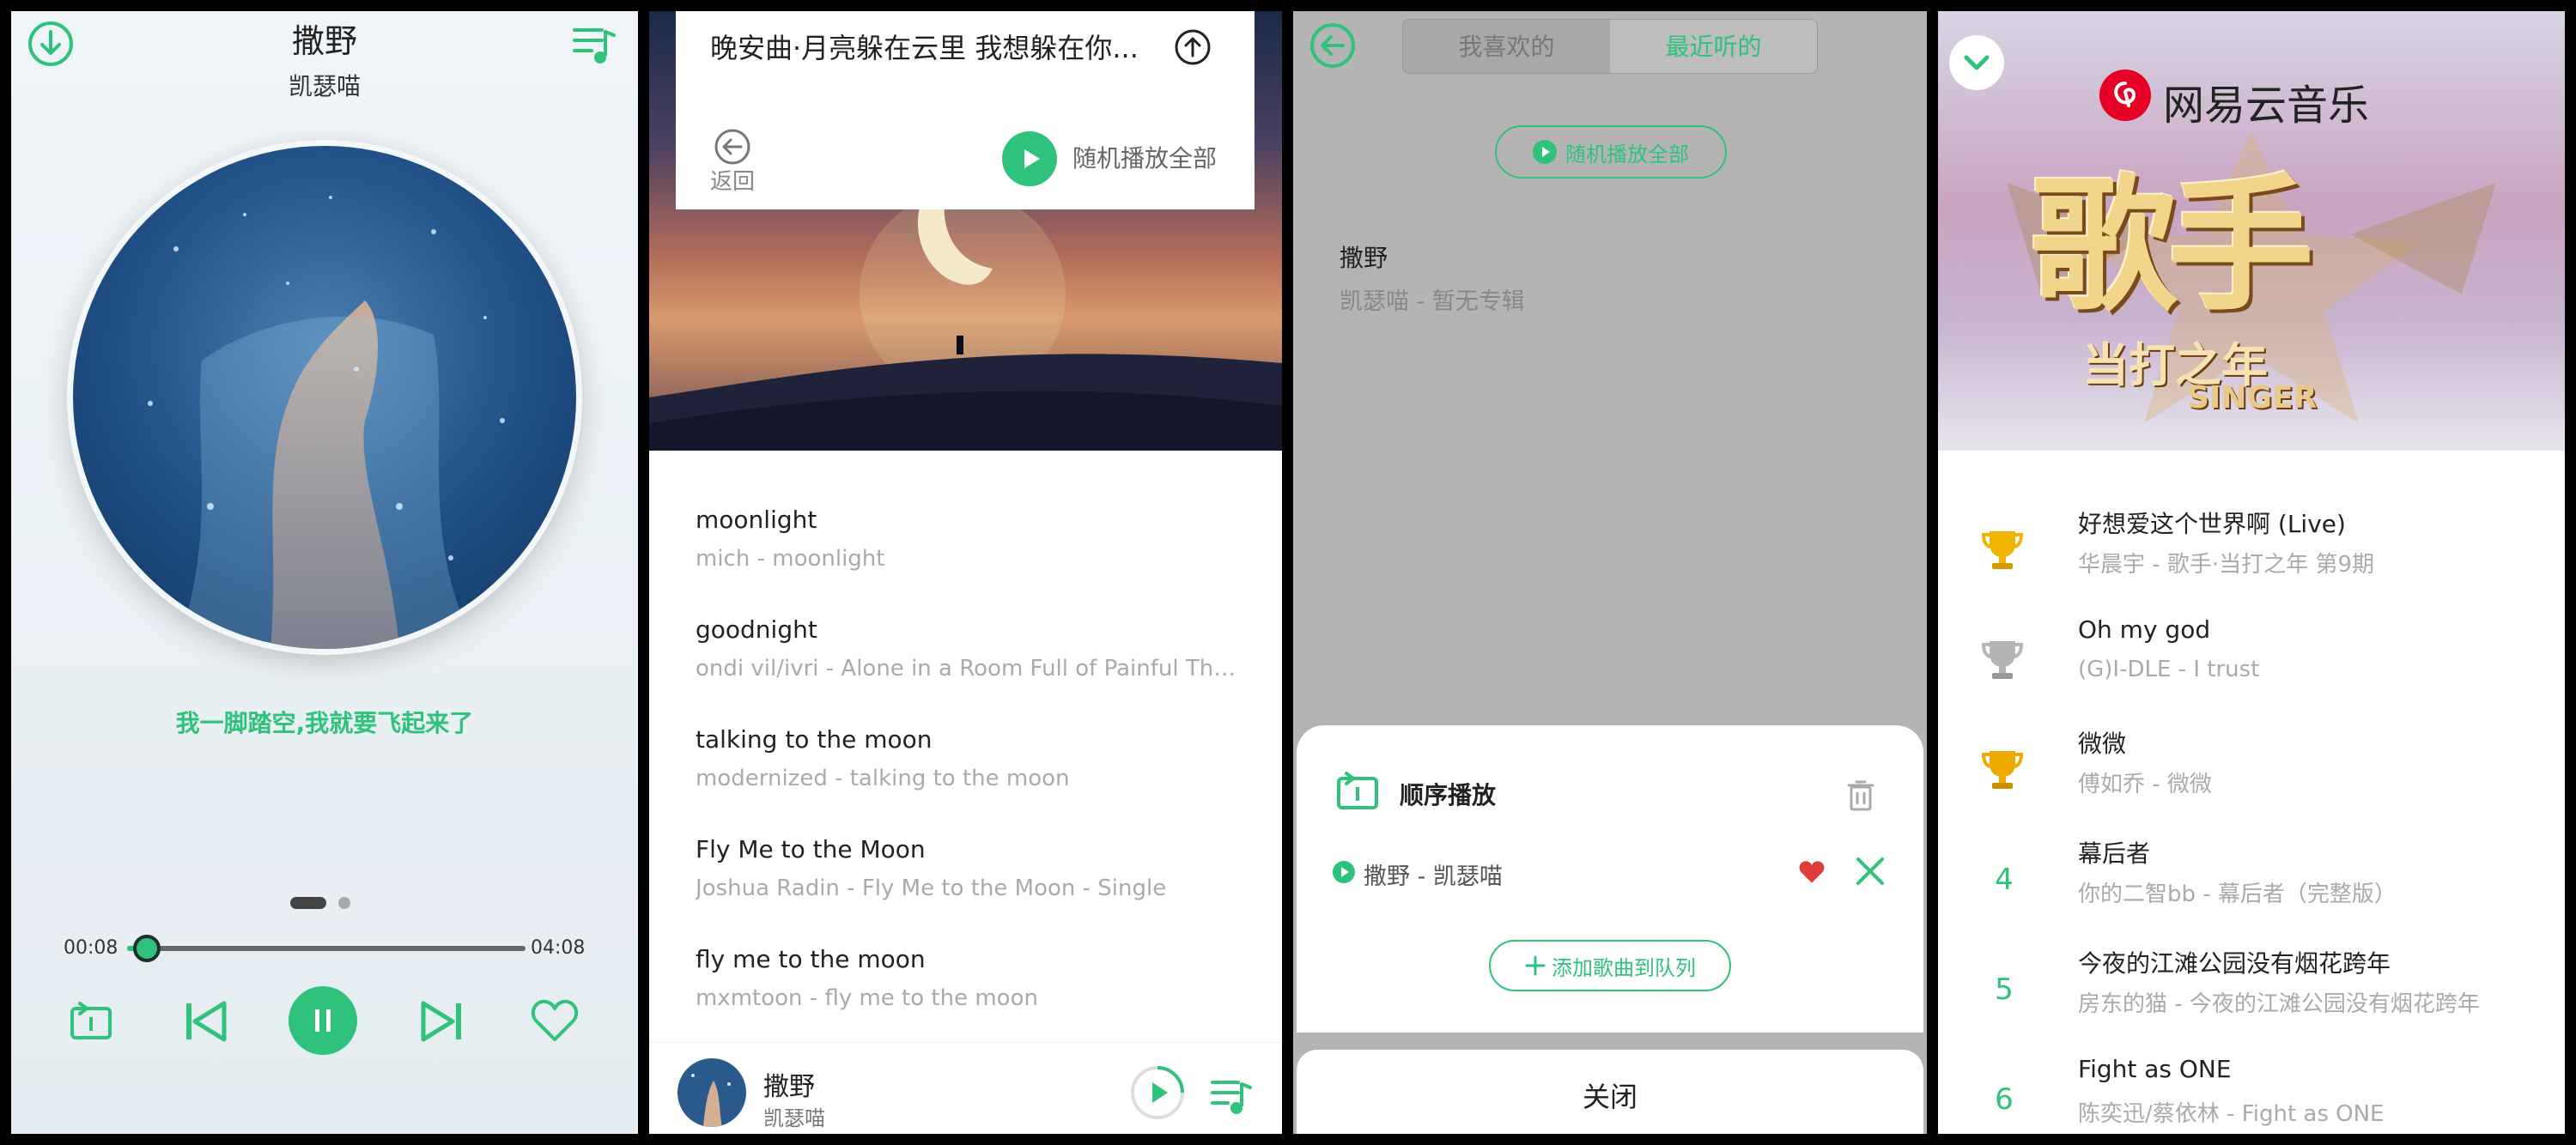 This screenshot has width=2576, height=1145. What do you see at coordinates (966, 539) in the screenshot?
I see `list-item: moonlight mich - moonlight` at bounding box center [966, 539].